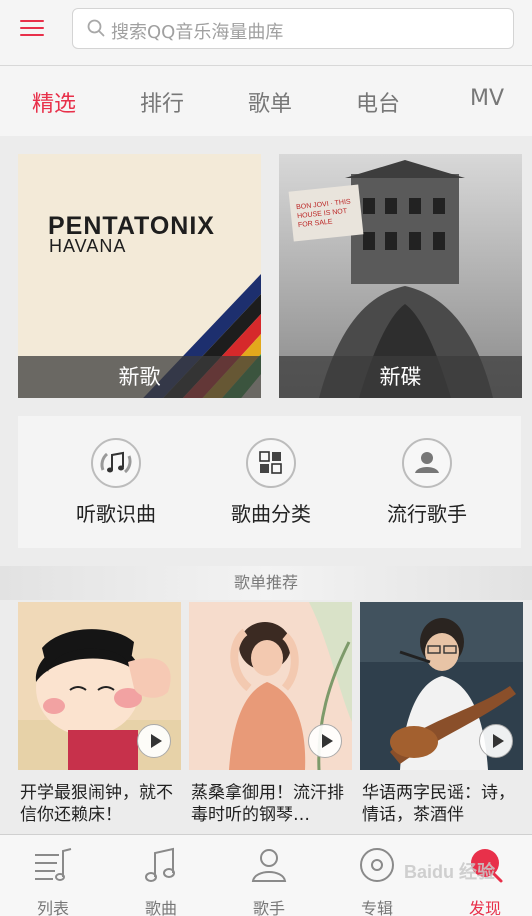 The width and height of the screenshot is (532, 916). I want to click on nav-list-label: 列表, so click(52, 907).